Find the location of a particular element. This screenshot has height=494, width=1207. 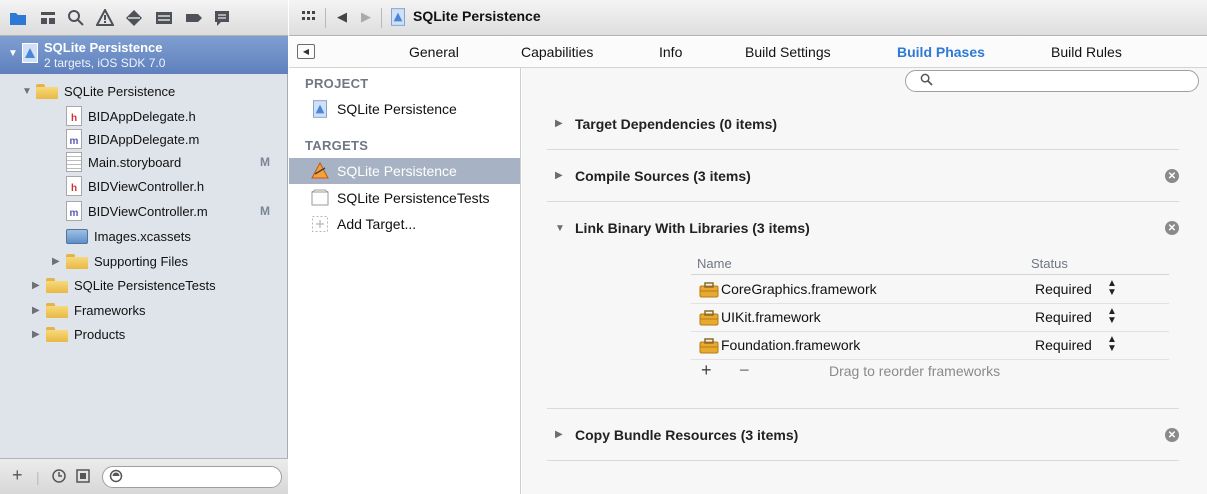

remove-framework-button: − is located at coordinates (744, 370).